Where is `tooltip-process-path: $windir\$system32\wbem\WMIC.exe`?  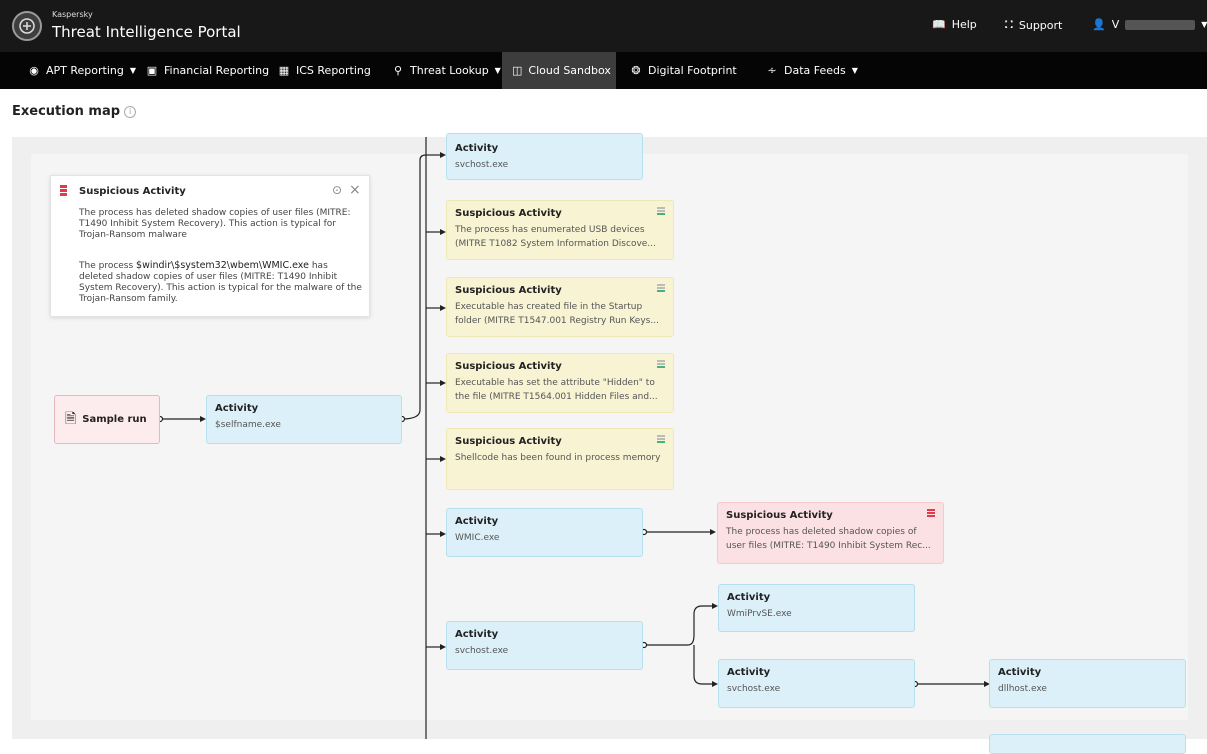
tooltip-process-path: $windir\$system32\wbem\WMIC.exe is located at coordinates (222, 265).